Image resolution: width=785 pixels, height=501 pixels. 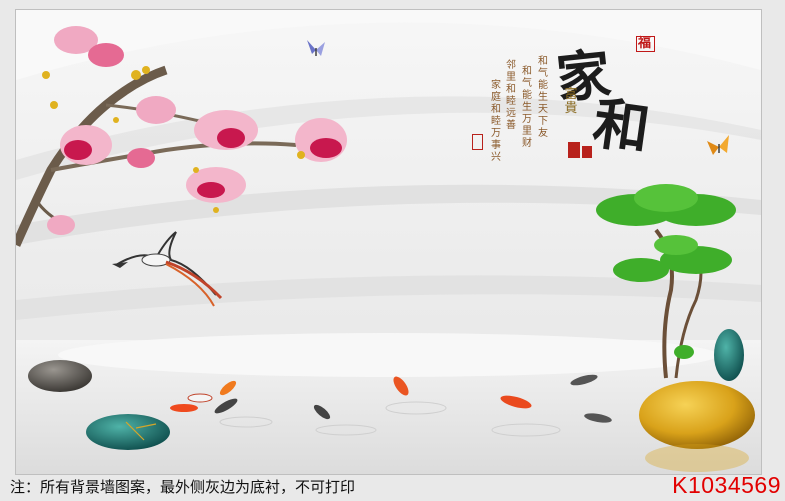 What do you see at coordinates (183, 487) in the screenshot?
I see `print-note: 注：所有背景墙图案，最外侧灰边为底衬，不可打印` at bounding box center [183, 487].